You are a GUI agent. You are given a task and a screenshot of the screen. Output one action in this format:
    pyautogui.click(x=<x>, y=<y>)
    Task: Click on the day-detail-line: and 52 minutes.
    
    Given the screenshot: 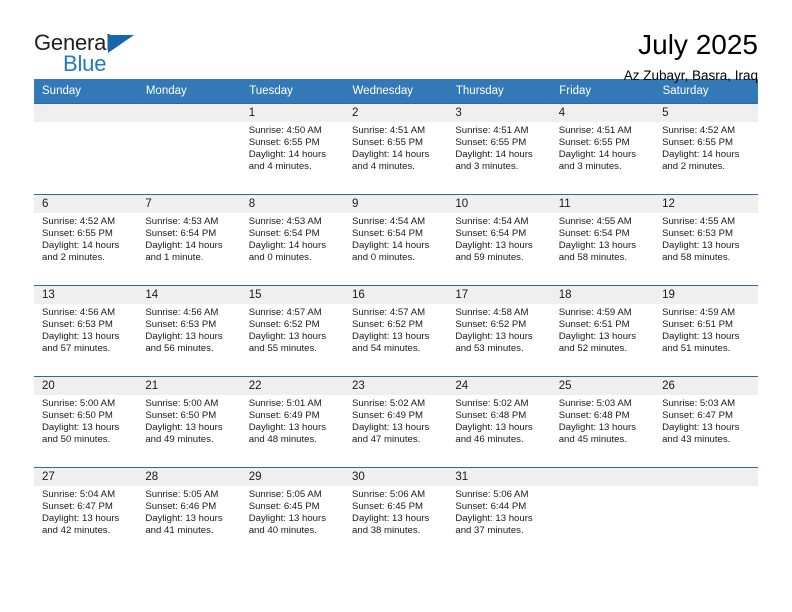 What is the action you would take?
    pyautogui.click(x=592, y=349)
    